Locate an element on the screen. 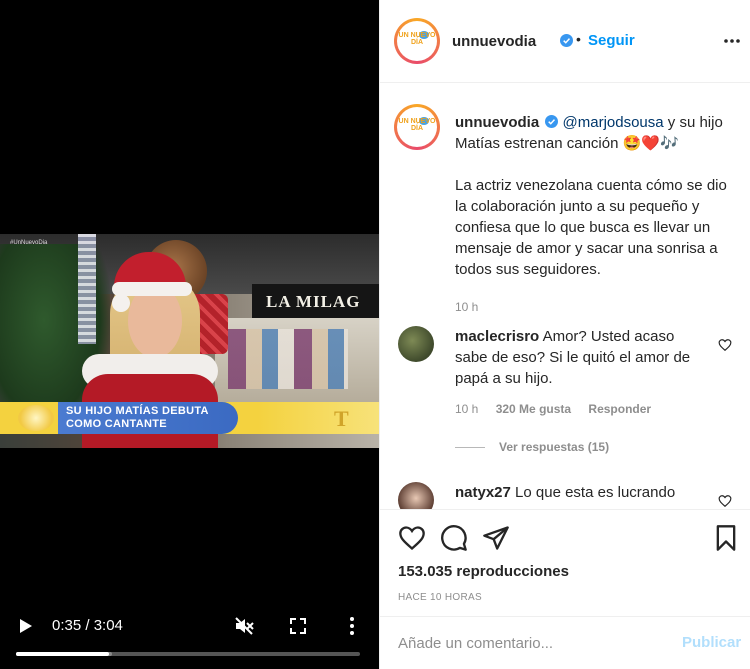 Image resolution: width=750 pixels, height=669 pixels. video-played-fill is located at coordinates (62, 654).